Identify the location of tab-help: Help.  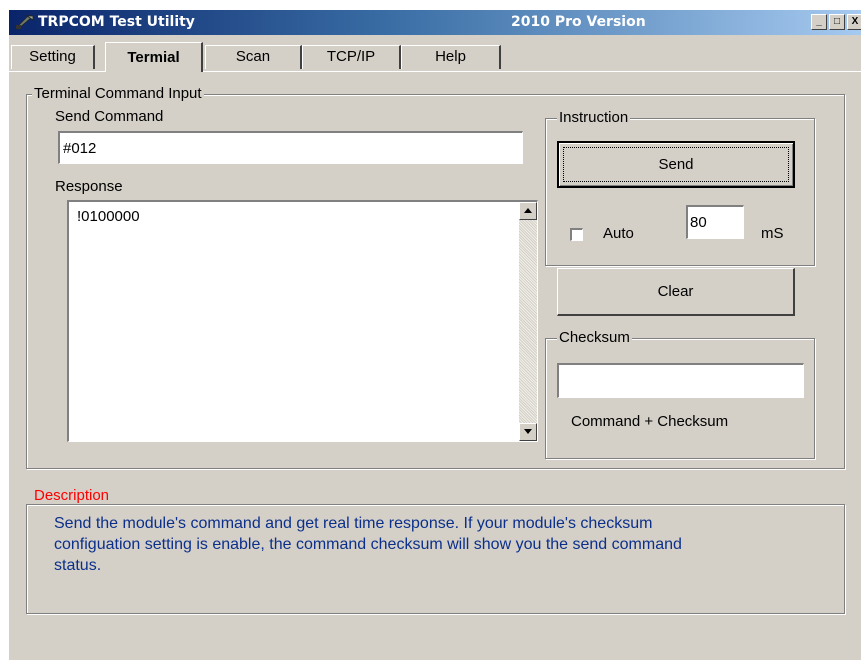
(451, 57).